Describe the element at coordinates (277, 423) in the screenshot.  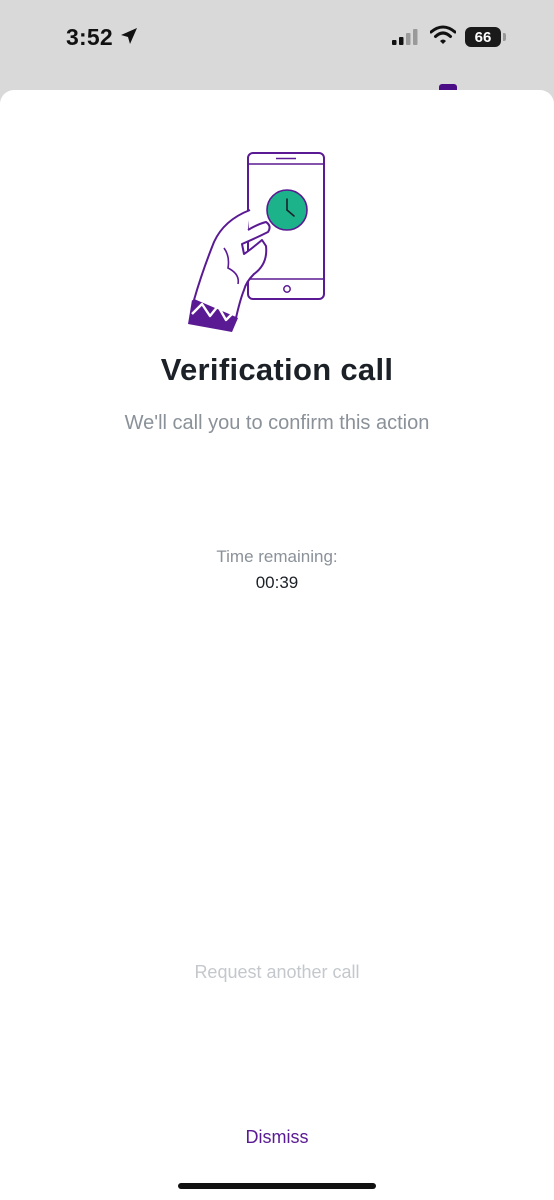
I see `page-subtitle: We'll call you to confirm this action` at that location.